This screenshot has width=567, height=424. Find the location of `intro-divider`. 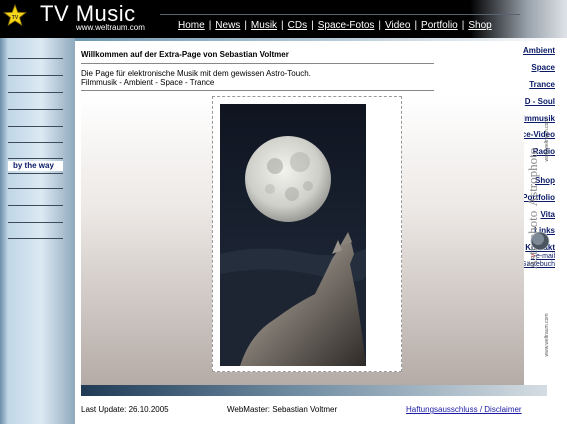

intro-divider is located at coordinates (257, 90).